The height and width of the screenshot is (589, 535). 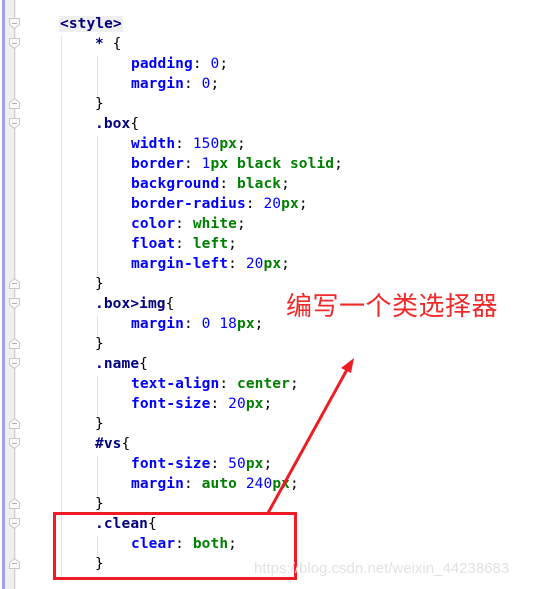 What do you see at coordinates (382, 568) in the screenshot?
I see `watermark: https://blog.csdn.net/weixin_44238683` at bounding box center [382, 568].